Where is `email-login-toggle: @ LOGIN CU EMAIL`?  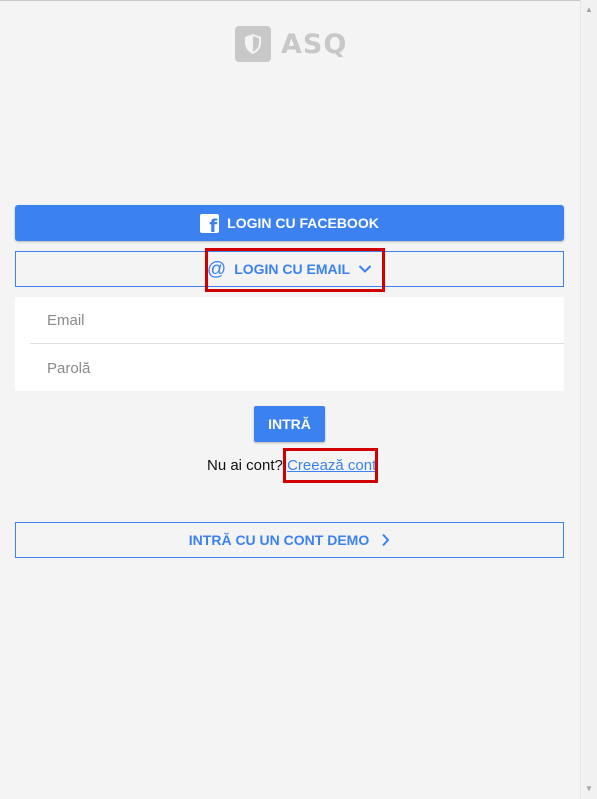 email-login-toggle: @ LOGIN CU EMAIL is located at coordinates (289, 269).